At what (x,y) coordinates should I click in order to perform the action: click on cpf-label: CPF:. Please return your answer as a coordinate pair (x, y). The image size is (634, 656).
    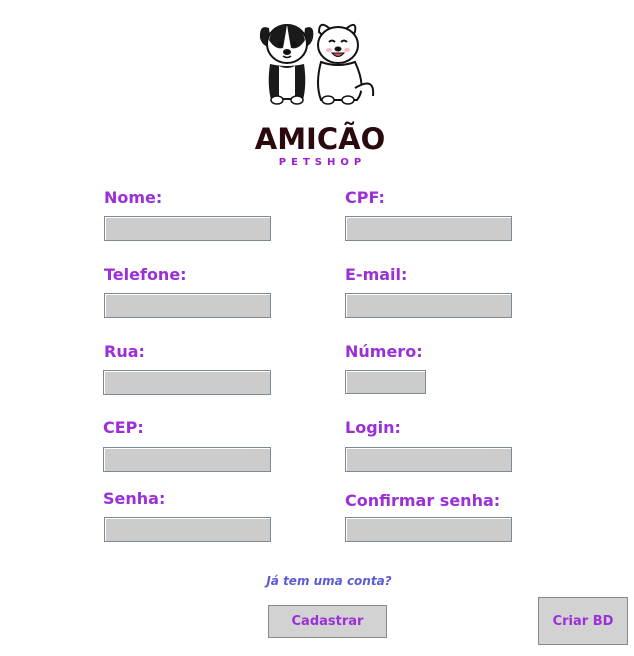
    Looking at the image, I should click on (365, 197).